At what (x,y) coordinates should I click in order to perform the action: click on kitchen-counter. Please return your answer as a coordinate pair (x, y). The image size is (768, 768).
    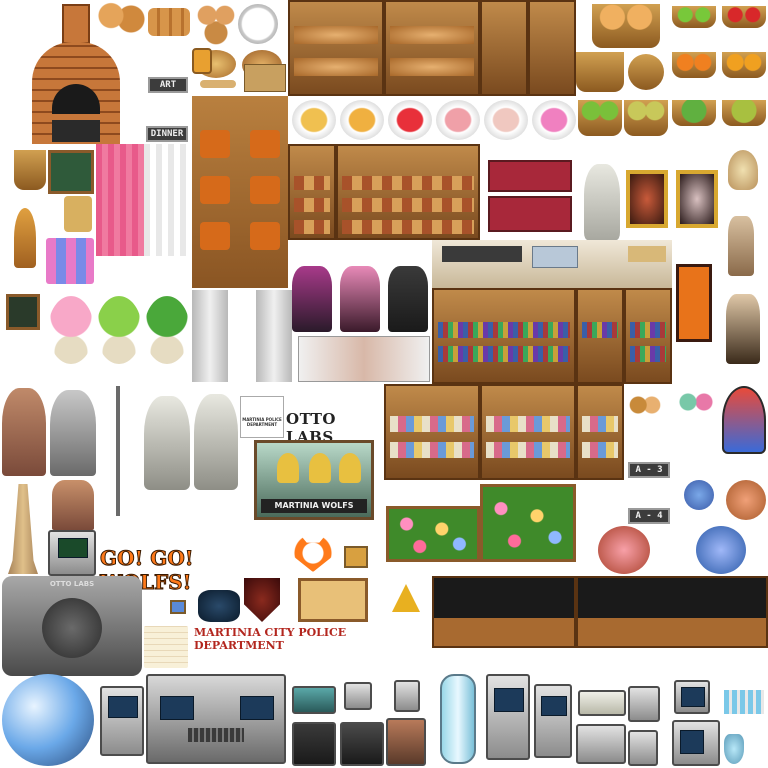
    Looking at the image, I should click on (552, 264).